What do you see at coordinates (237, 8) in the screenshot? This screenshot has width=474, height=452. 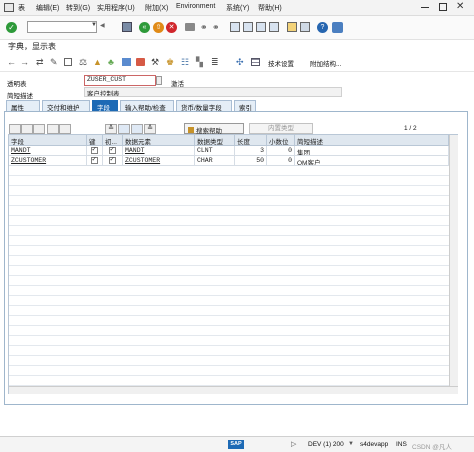 I see `menu-system: 系统(Y)` at bounding box center [237, 8].